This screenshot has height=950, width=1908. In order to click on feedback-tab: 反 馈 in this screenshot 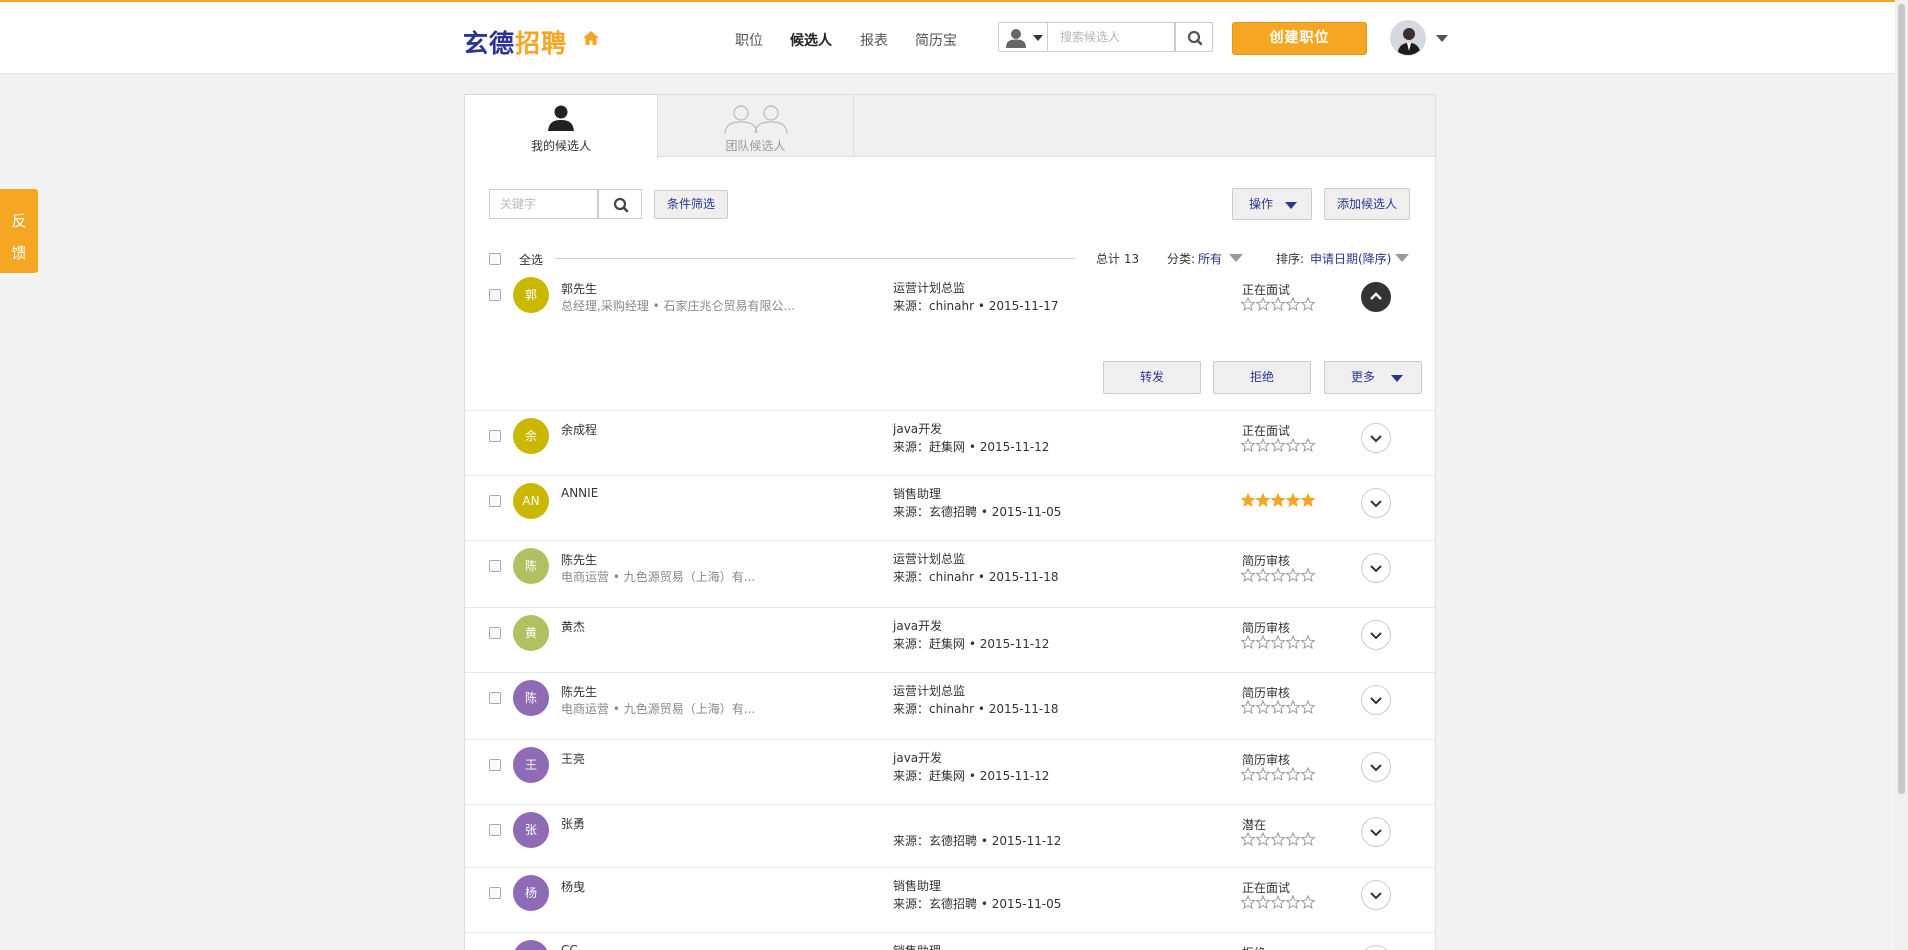, I will do `click(19, 231)`.